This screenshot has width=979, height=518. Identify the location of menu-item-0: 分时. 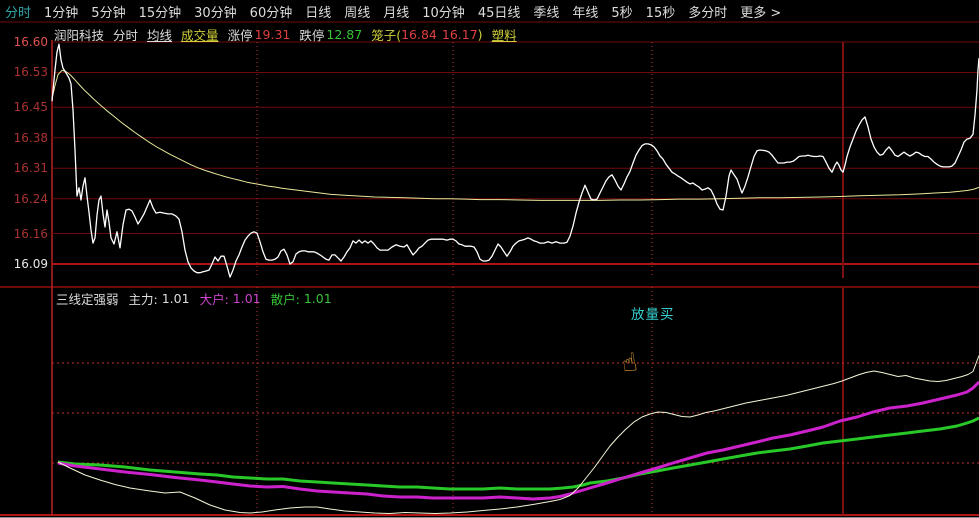
(18, 11).